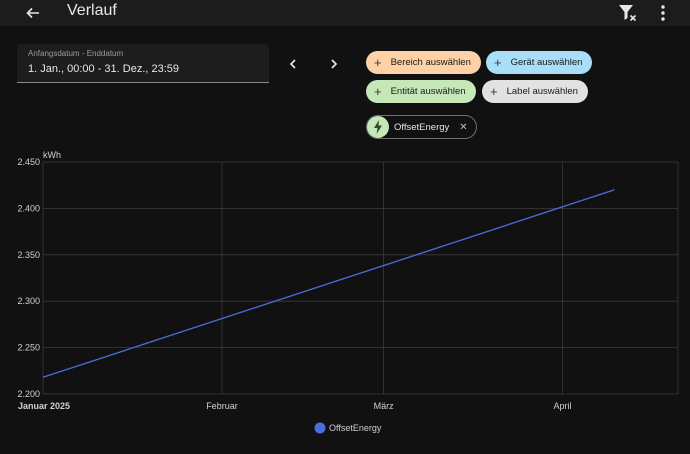  Describe the element at coordinates (563, 406) in the screenshot. I see `x-tick-label: April` at that location.